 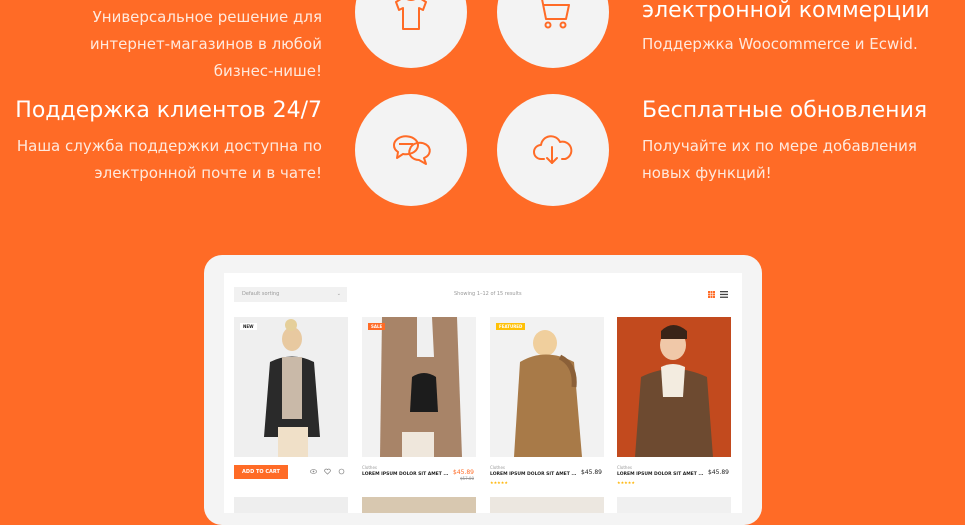 I want to click on tshirt-icon, so click(x=411, y=15).